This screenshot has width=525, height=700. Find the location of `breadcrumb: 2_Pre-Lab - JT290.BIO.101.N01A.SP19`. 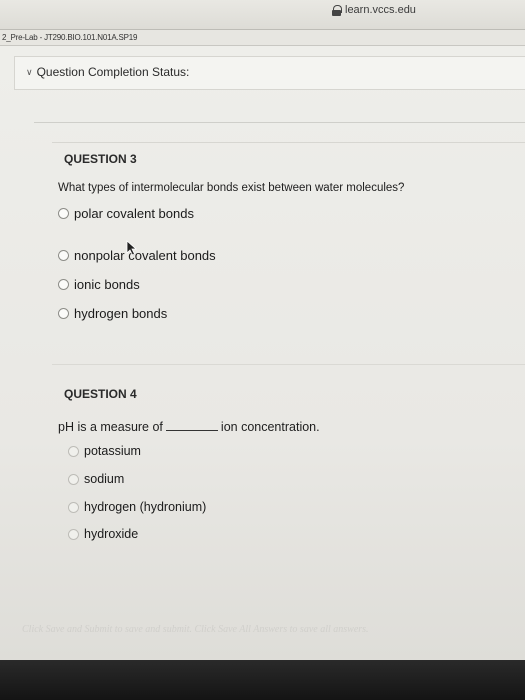

breadcrumb: 2_Pre-Lab - JT290.BIO.101.N01A.SP19 is located at coordinates (262, 38).